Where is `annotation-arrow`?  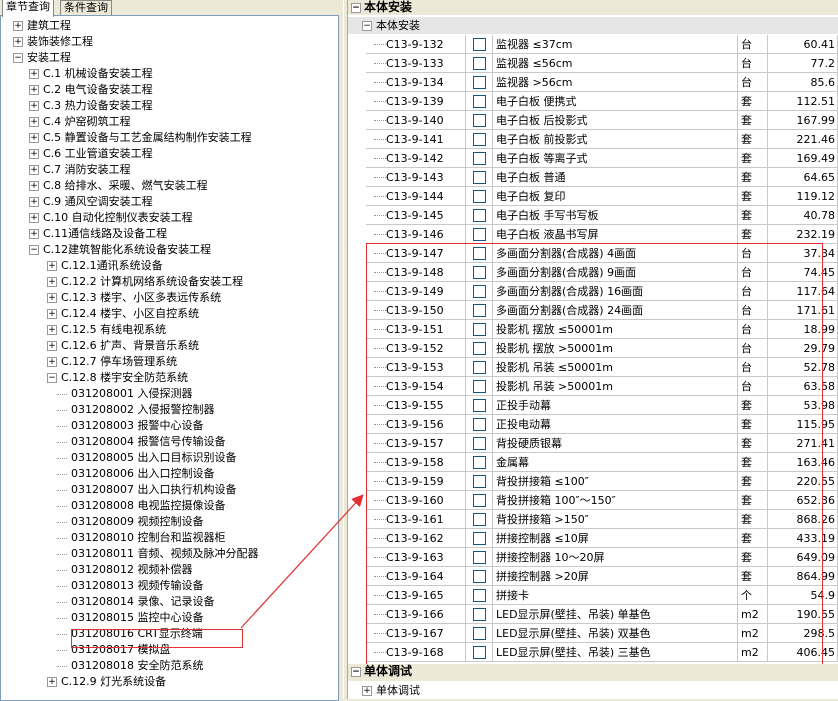 annotation-arrow is located at coordinates (302, 561).